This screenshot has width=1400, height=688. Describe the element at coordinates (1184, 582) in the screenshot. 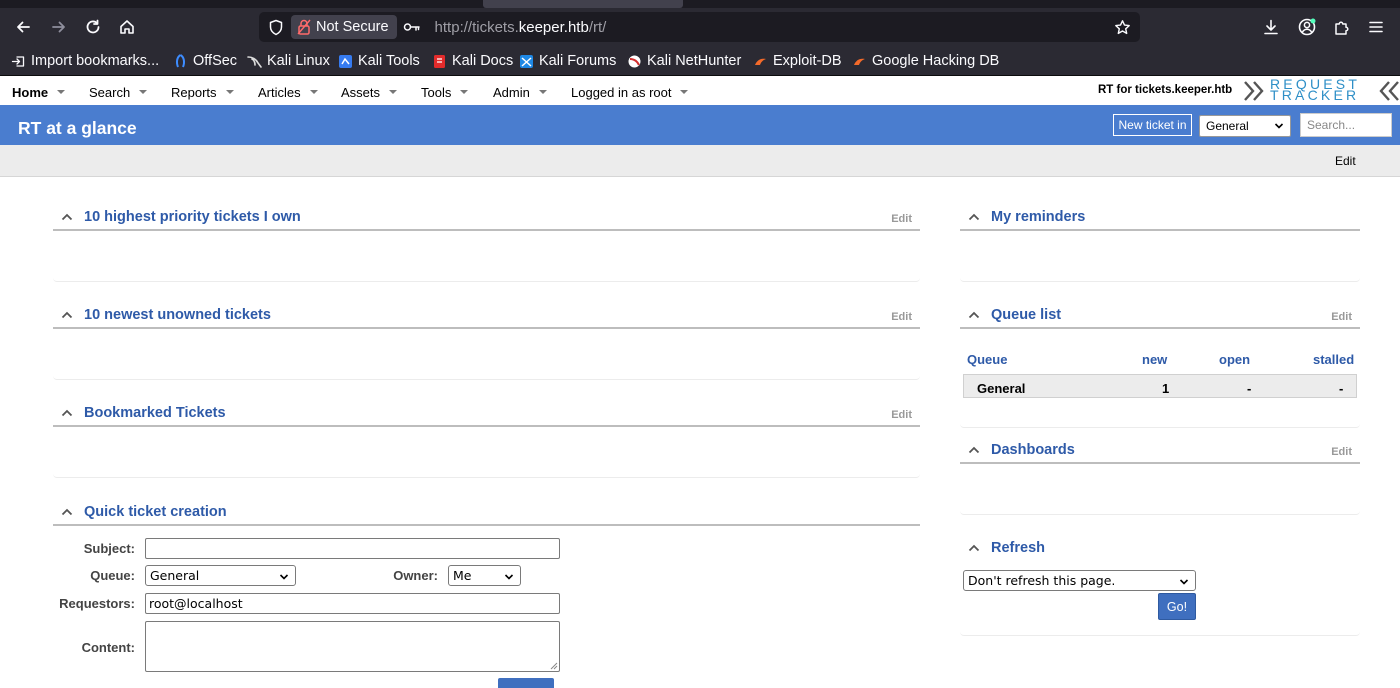

I see `chevron-down-icon` at that location.